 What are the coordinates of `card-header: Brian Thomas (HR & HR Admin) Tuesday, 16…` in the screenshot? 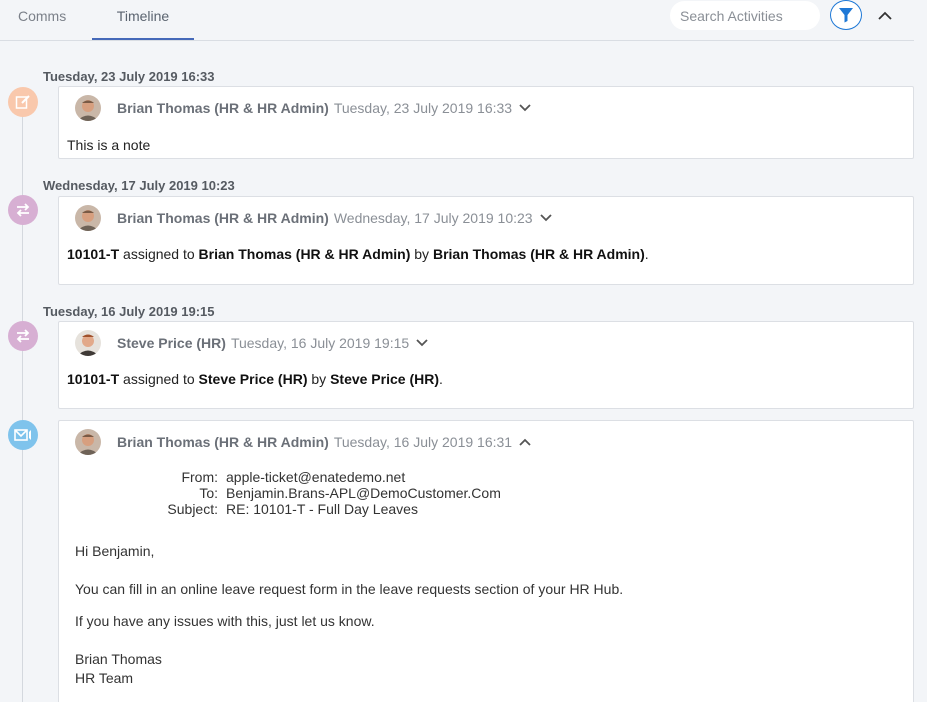 It's located at (303, 442).